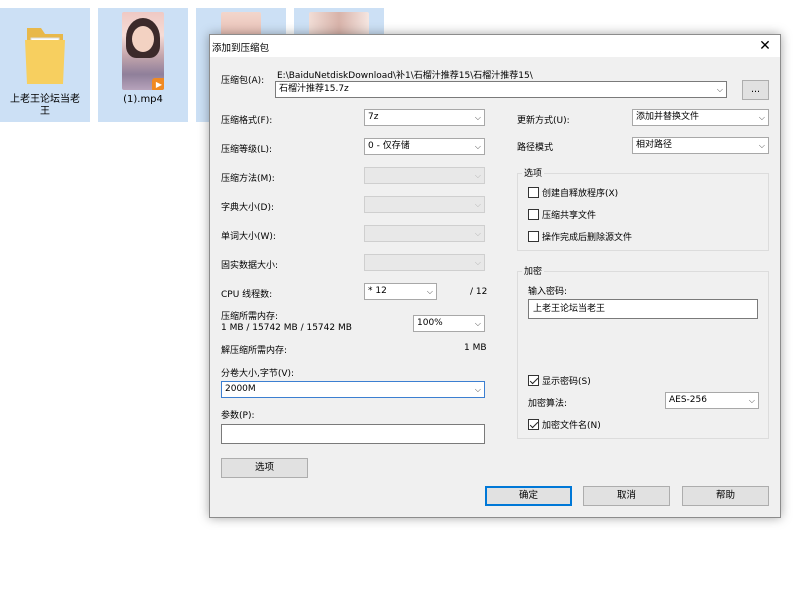 The height and width of the screenshot is (596, 800). I want to click on delete-after-checkbox: 操作完成后删除源文件, so click(580, 236).